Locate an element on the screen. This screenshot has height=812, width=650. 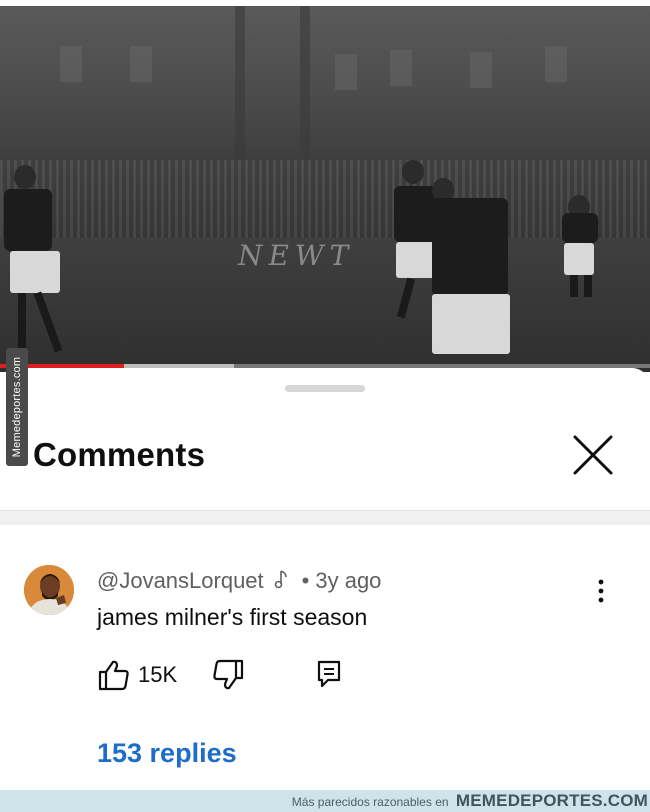
comment-author-line: @JovansLorquet • 3y ago is located at coordinates (239, 581).